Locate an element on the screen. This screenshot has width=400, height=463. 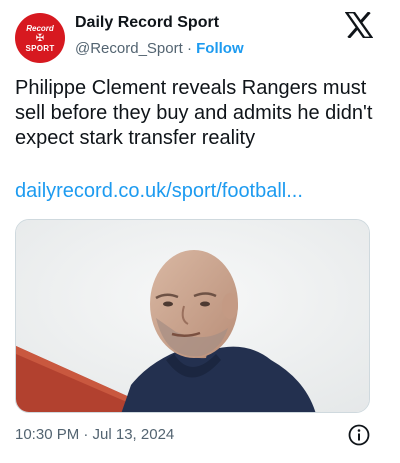
avatar-text-sport: SPORT is located at coordinates (40, 48).